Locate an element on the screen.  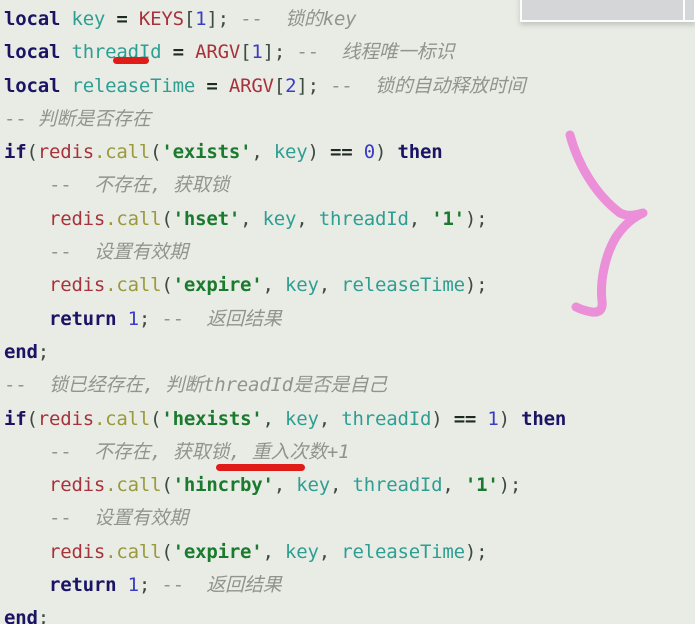
token-keyword-if: if is located at coordinates (15, 418).